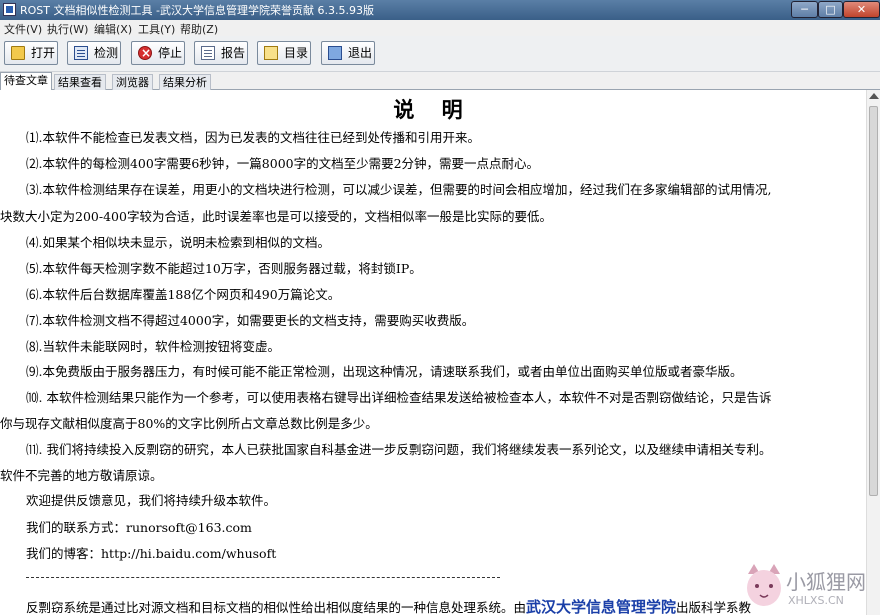 This screenshot has height=615, width=880. What do you see at coordinates (433, 109) in the screenshot?
I see `page-title: 说 明` at bounding box center [433, 109].